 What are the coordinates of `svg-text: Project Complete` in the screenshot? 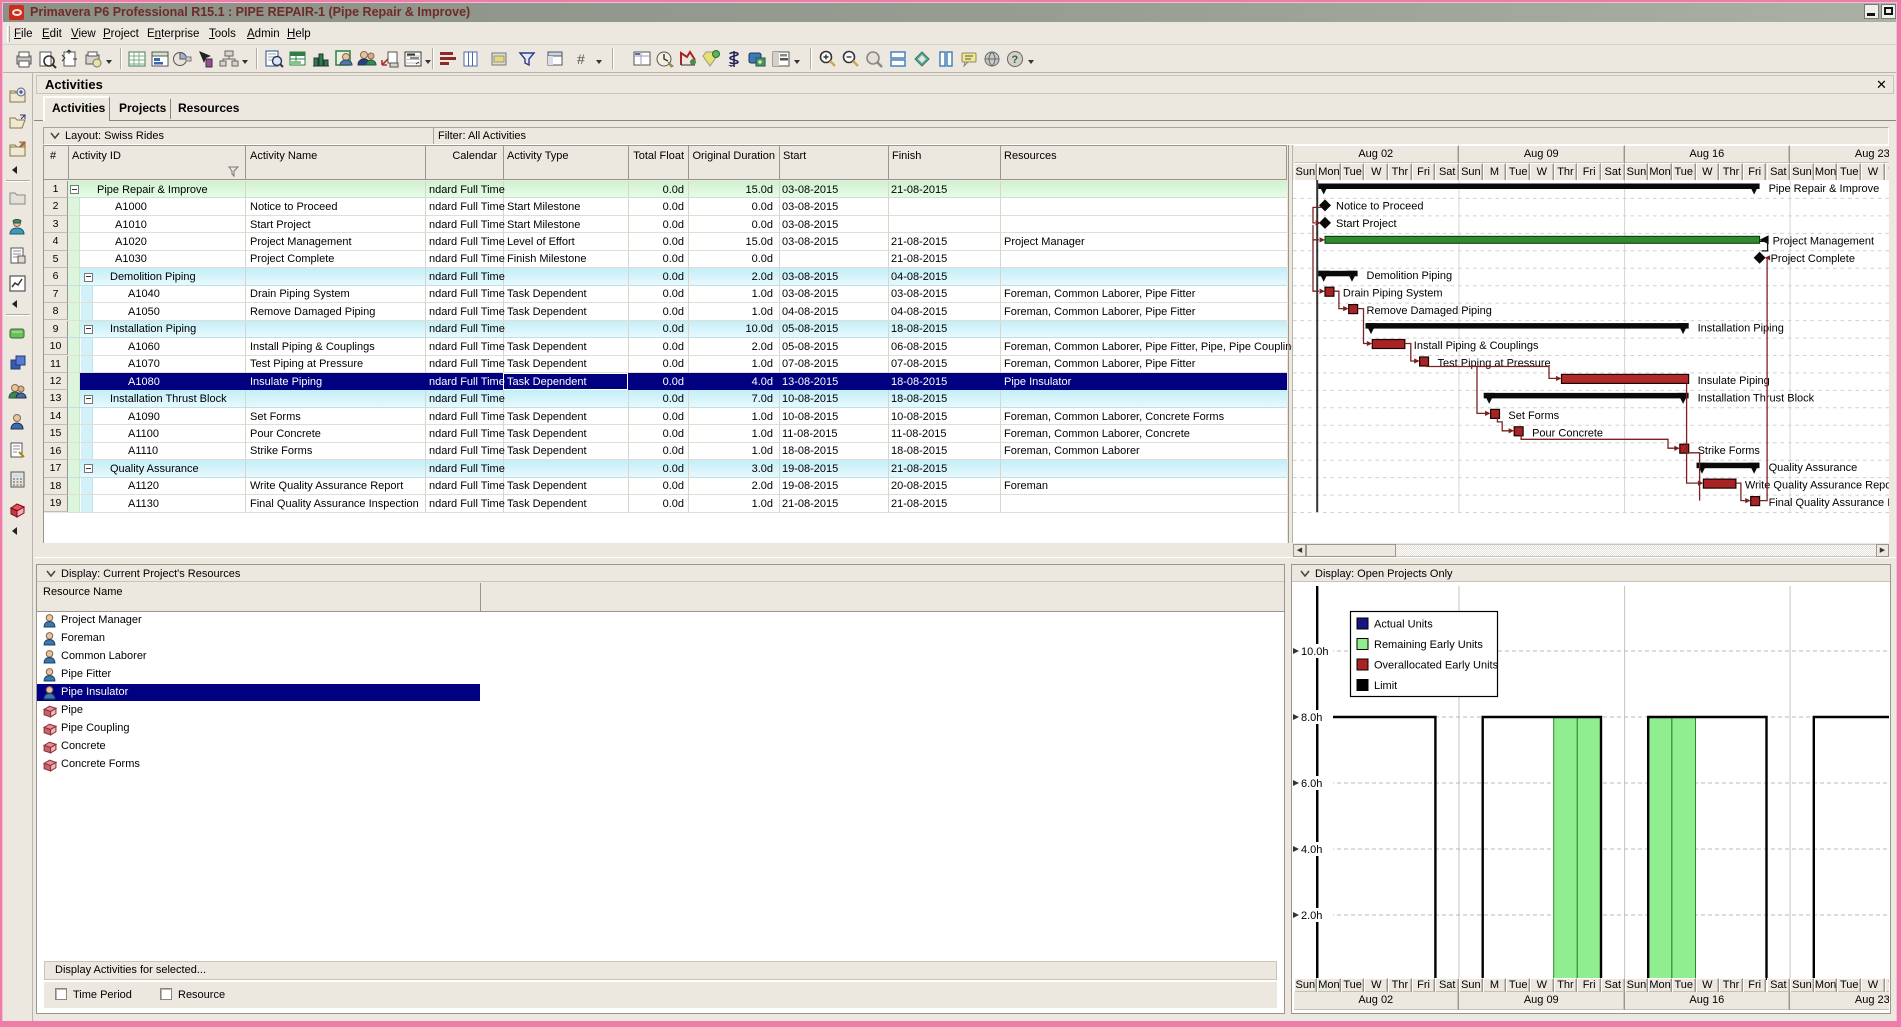 It's located at (1813, 259).